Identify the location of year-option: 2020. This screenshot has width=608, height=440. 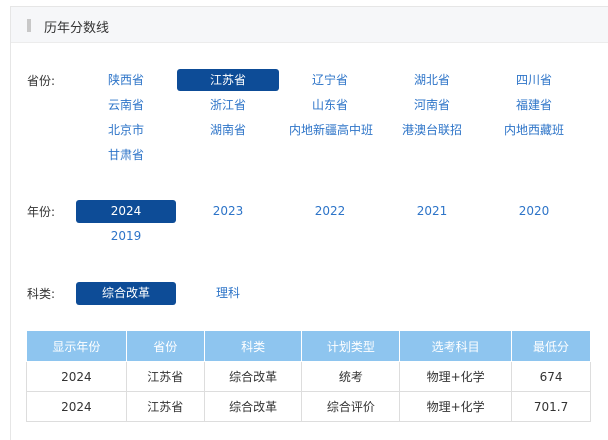
(534, 211).